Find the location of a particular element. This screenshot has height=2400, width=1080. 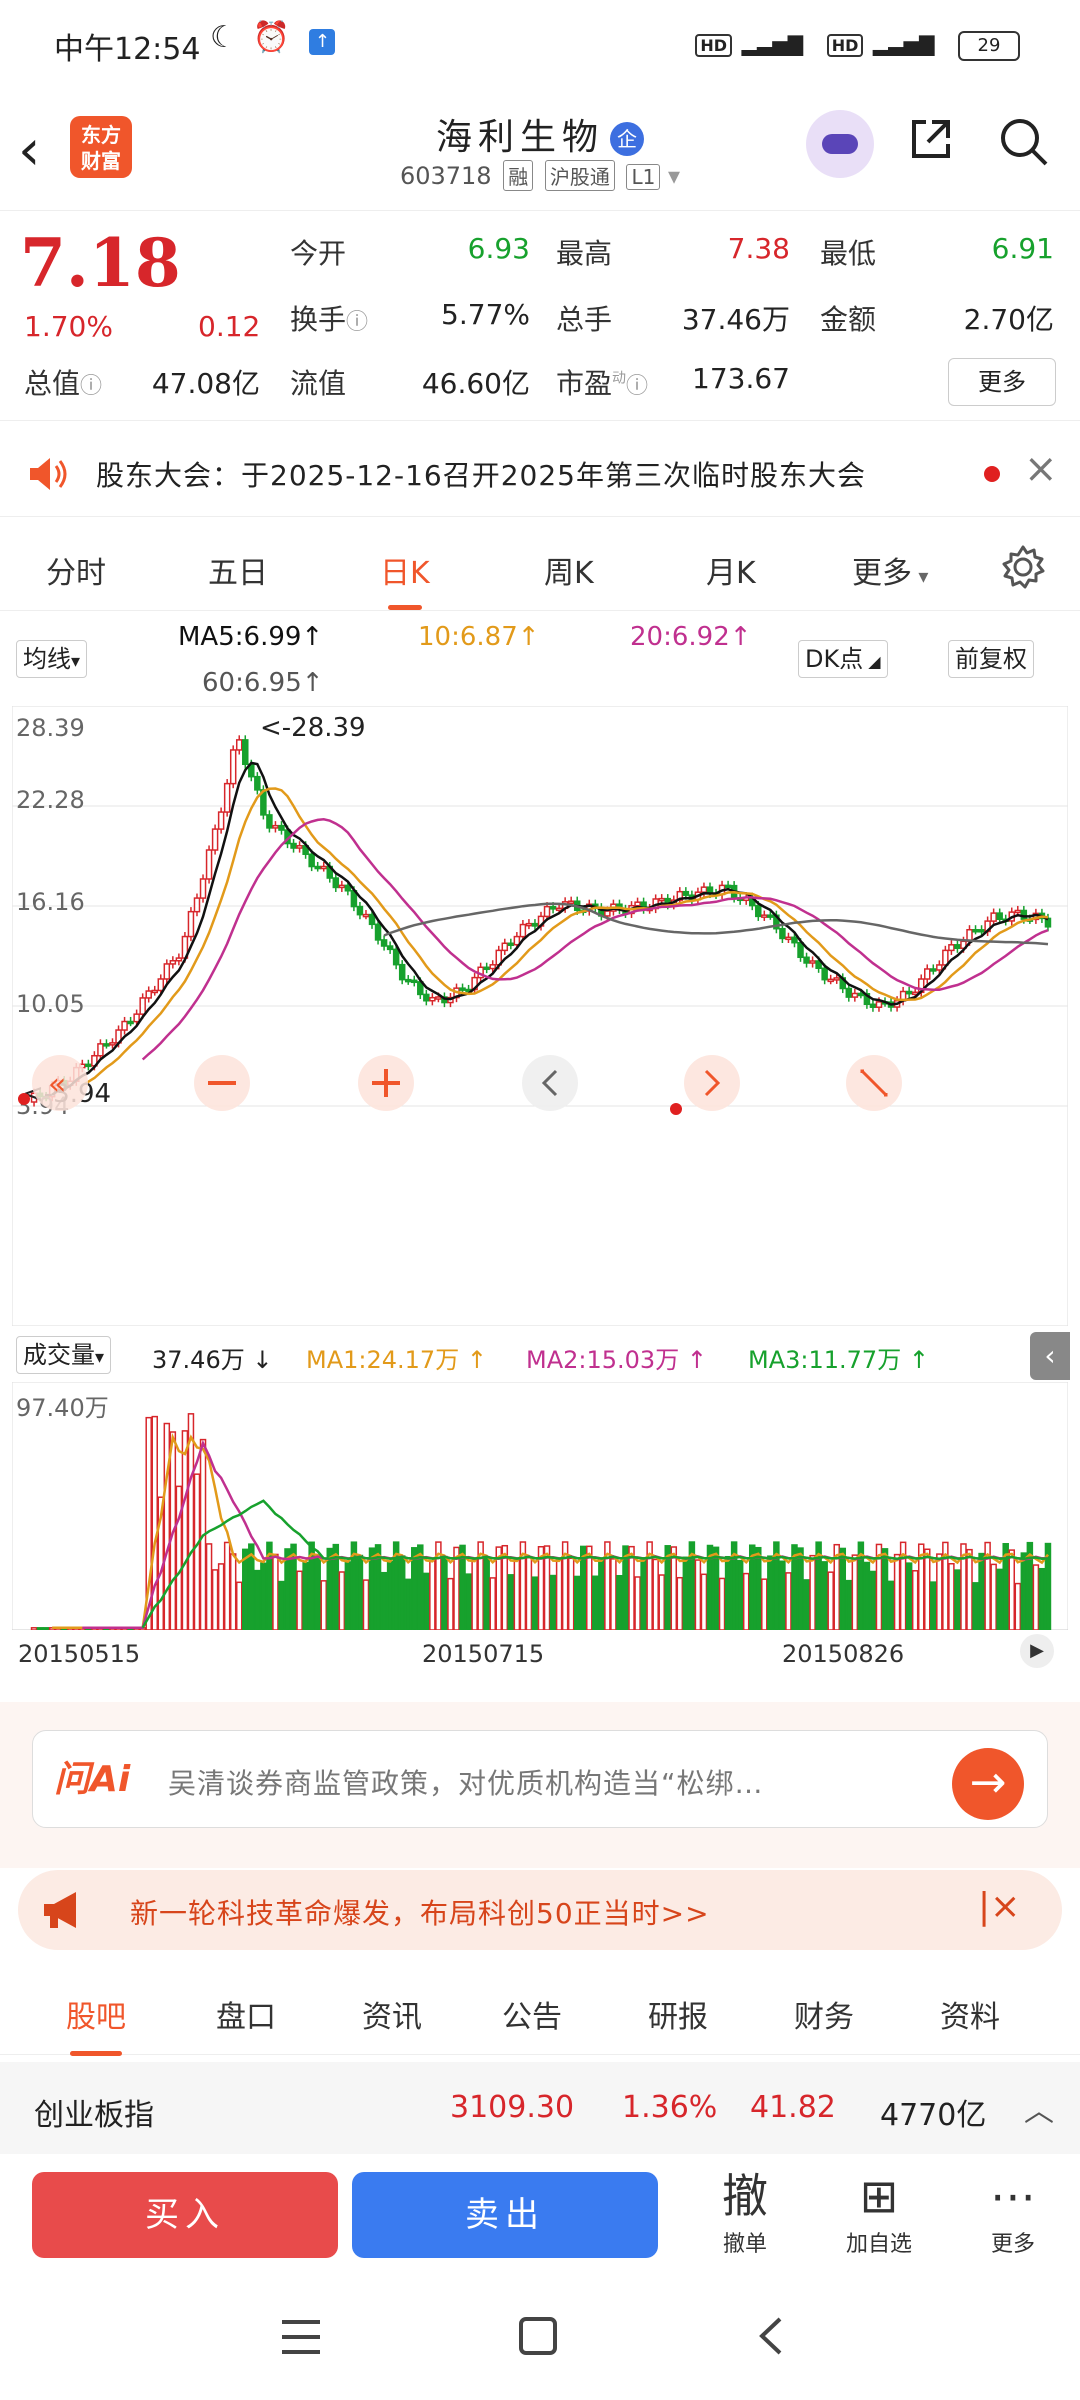

chevron-up-icon: ︿ is located at coordinates (1039, 2108).